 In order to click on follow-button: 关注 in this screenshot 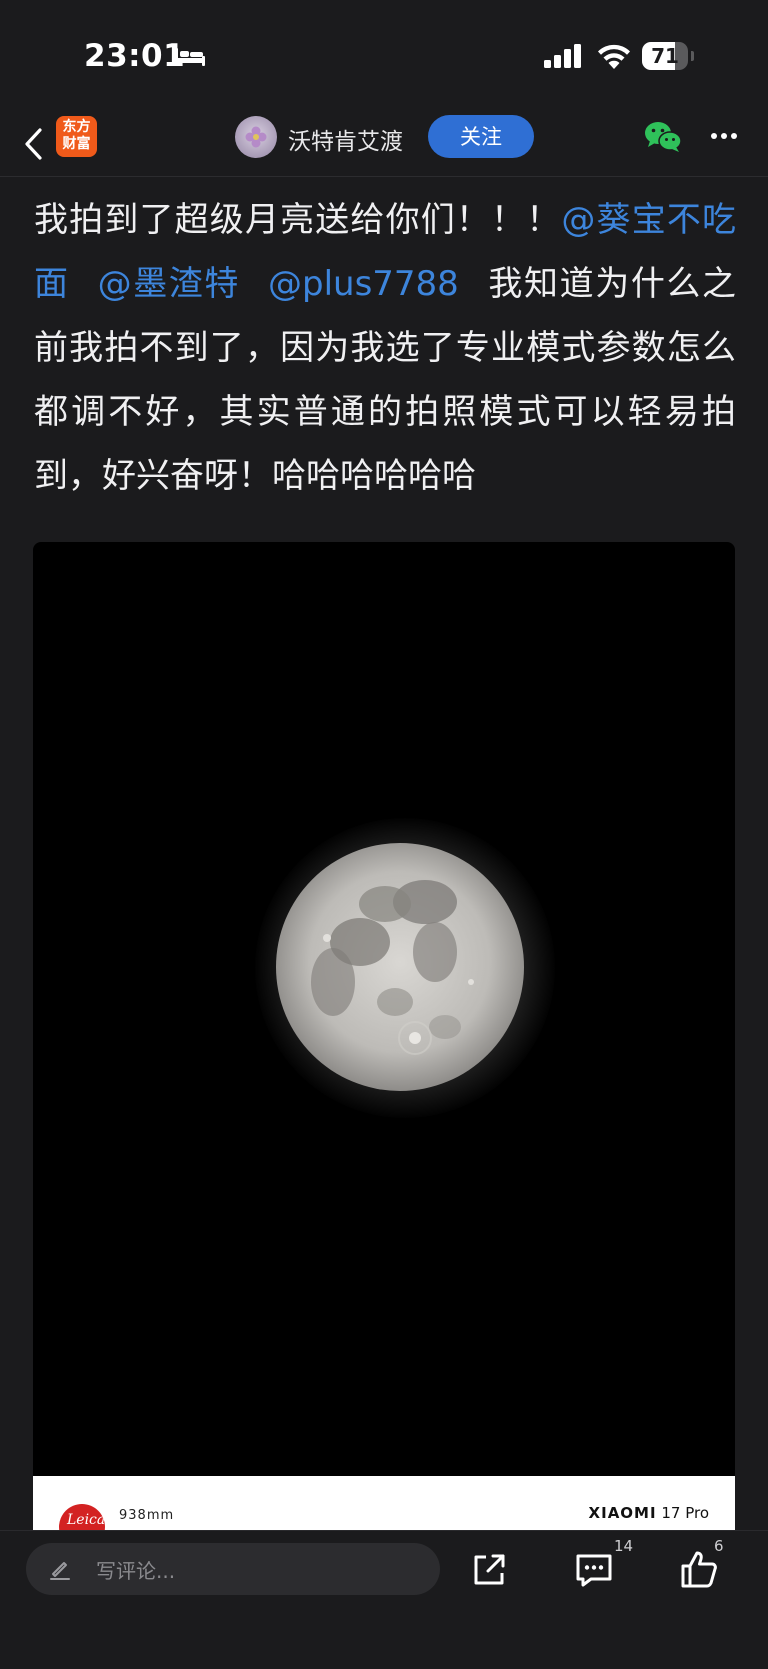, I will do `click(481, 136)`.